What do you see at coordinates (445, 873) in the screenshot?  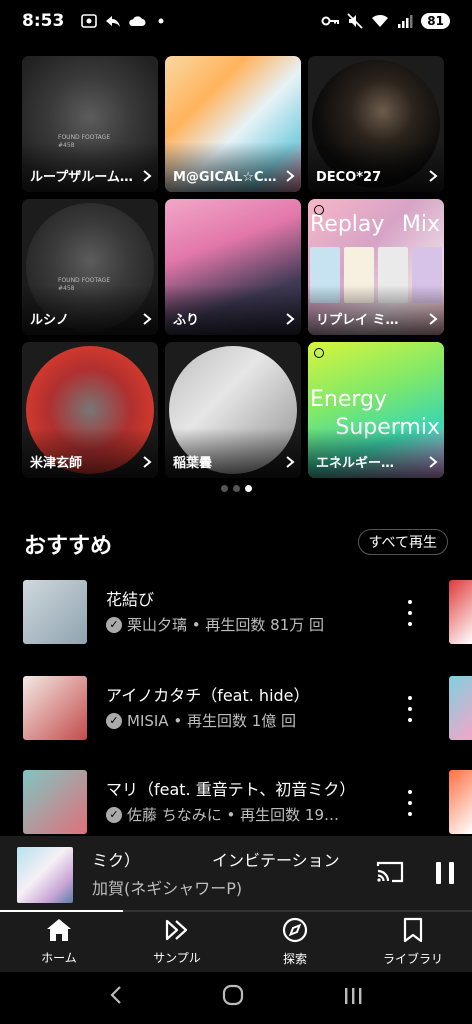 I see `pause-button` at bounding box center [445, 873].